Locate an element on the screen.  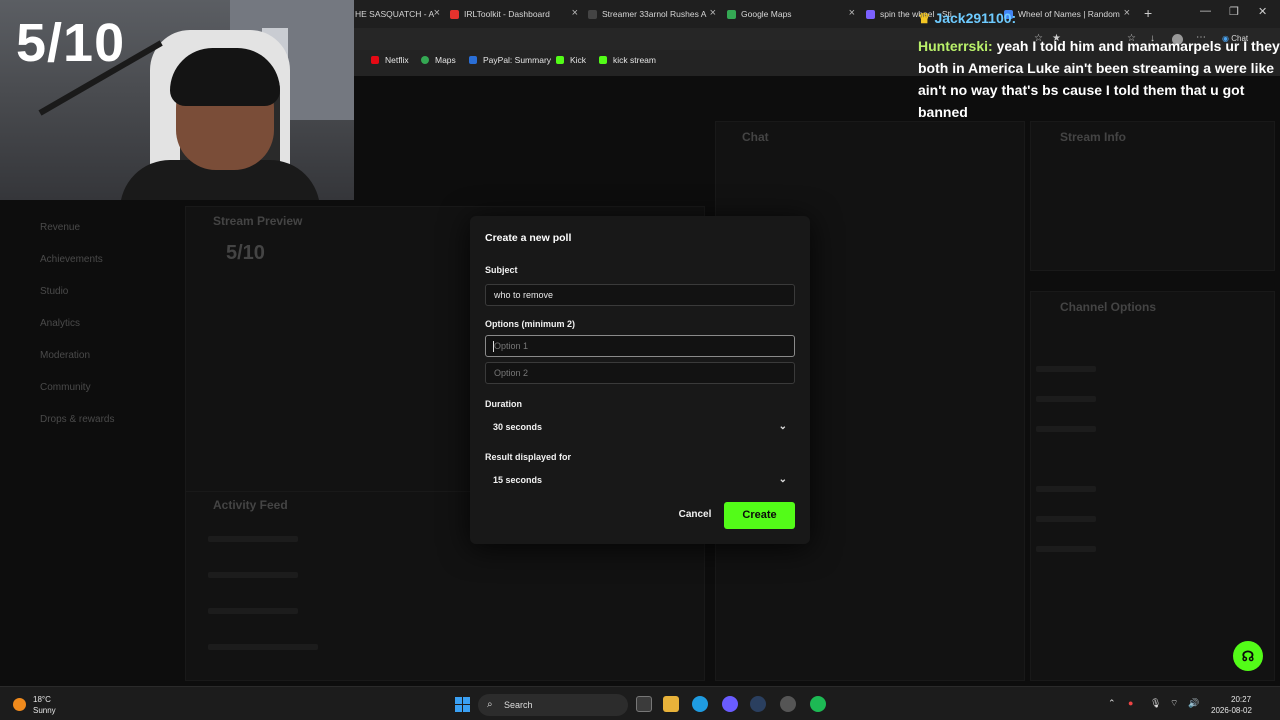
discord-icon is located at coordinates (730, 704).